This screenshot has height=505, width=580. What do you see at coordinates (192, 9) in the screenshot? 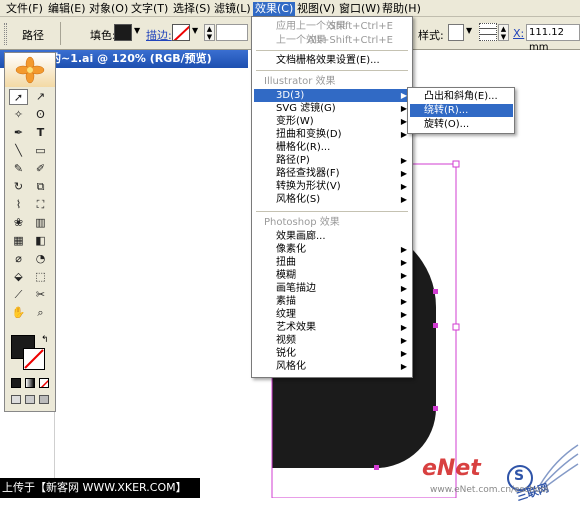
I see `menu-select: 选择(S)` at bounding box center [192, 9].